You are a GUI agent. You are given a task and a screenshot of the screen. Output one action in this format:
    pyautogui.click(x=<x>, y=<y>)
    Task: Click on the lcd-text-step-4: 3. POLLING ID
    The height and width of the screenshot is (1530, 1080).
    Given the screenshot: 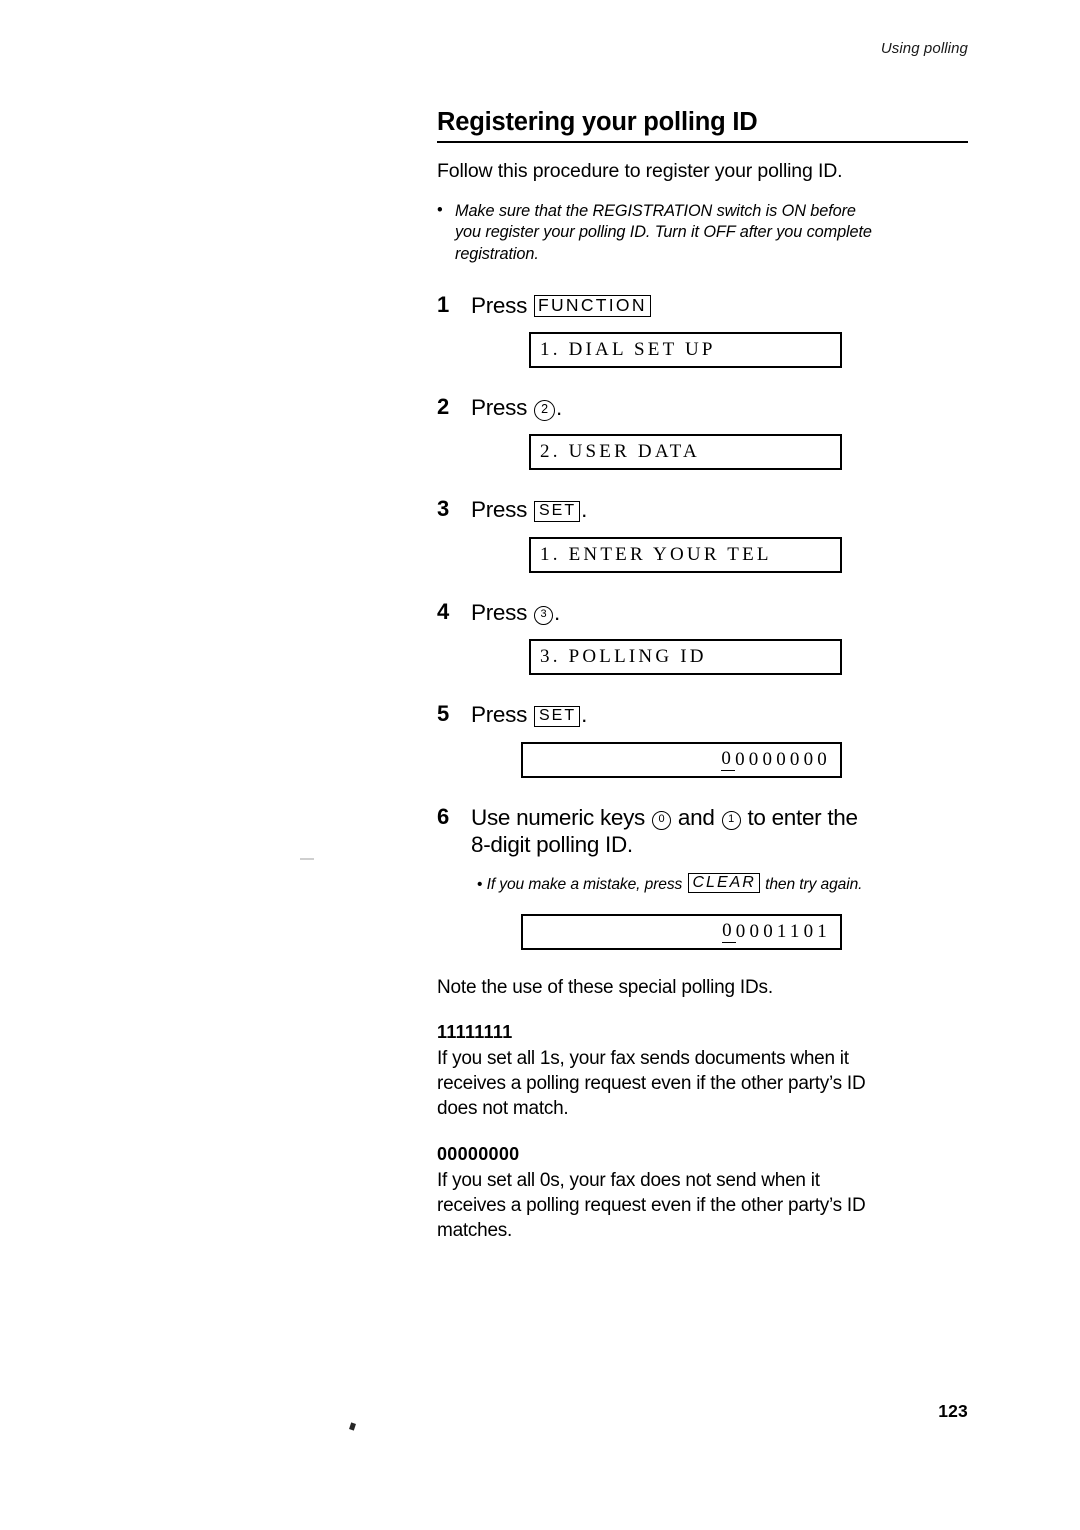 What is the action you would take?
    pyautogui.click(x=623, y=657)
    